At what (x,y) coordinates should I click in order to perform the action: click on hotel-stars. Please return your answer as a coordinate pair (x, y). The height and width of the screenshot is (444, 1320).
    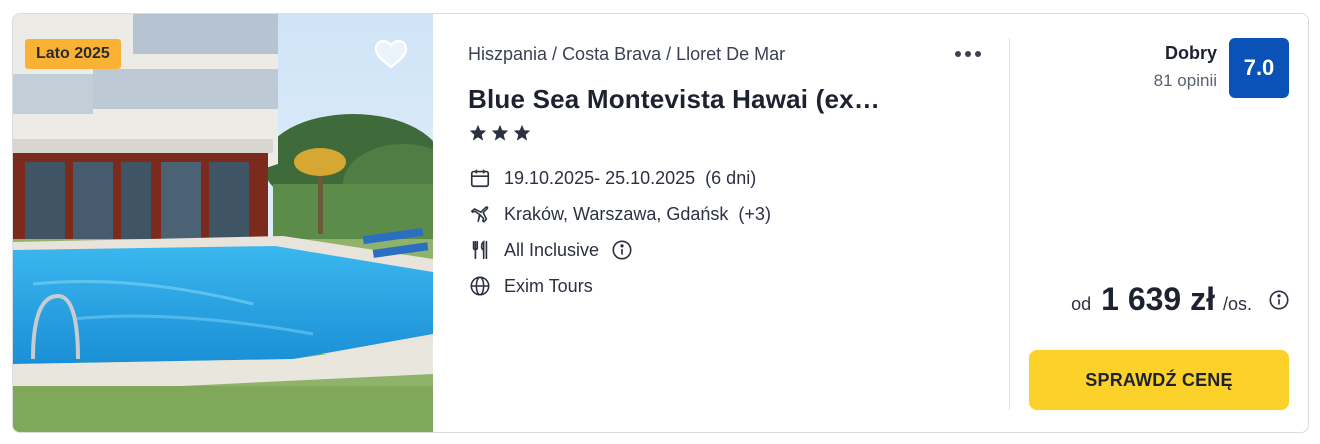
    Looking at the image, I should click on (500, 132).